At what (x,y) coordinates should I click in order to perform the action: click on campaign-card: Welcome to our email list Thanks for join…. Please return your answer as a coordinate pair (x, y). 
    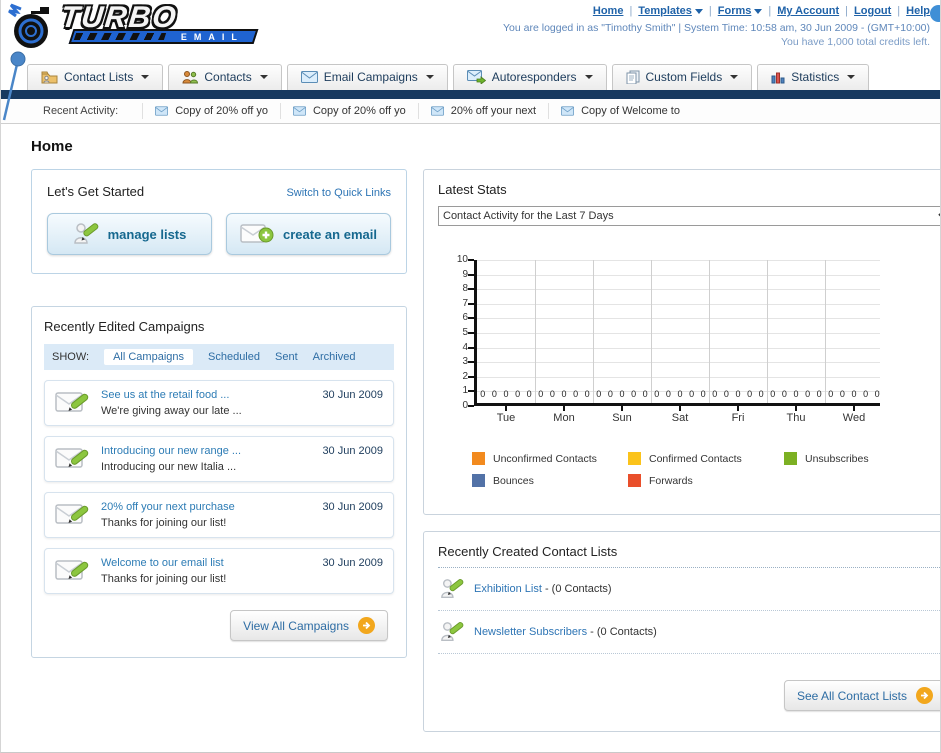
    Looking at the image, I should click on (219, 571).